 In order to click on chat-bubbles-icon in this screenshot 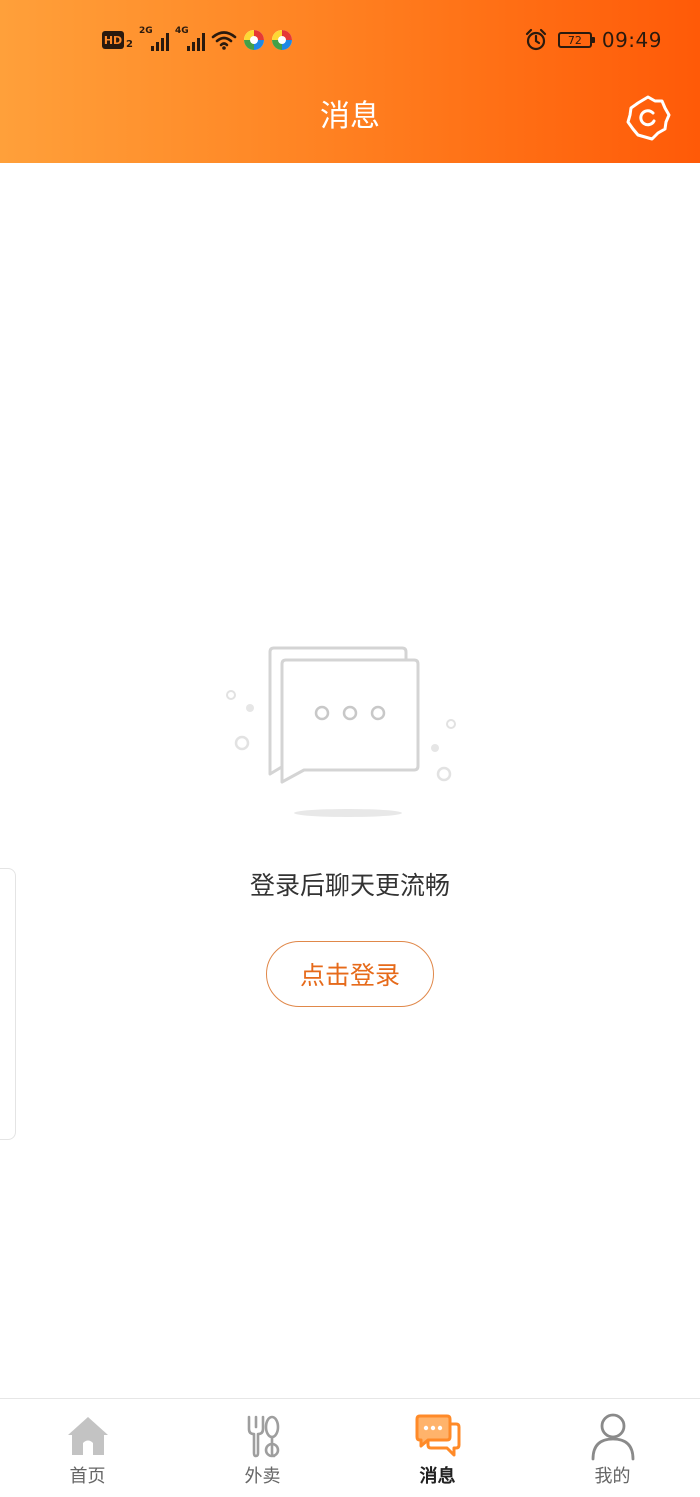, I will do `click(350, 735)`.